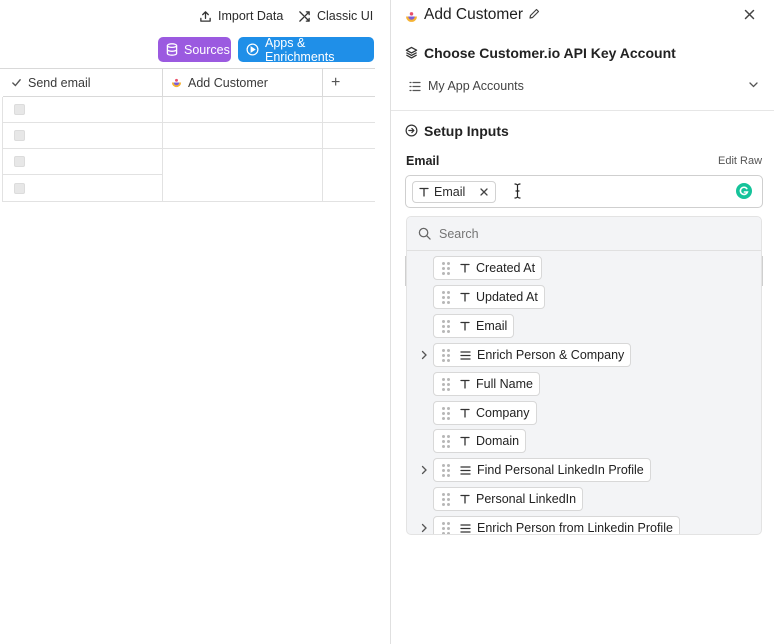 The width and height of the screenshot is (774, 644). I want to click on column-option: Enrich Person from Linkedin Profile, so click(556, 525).